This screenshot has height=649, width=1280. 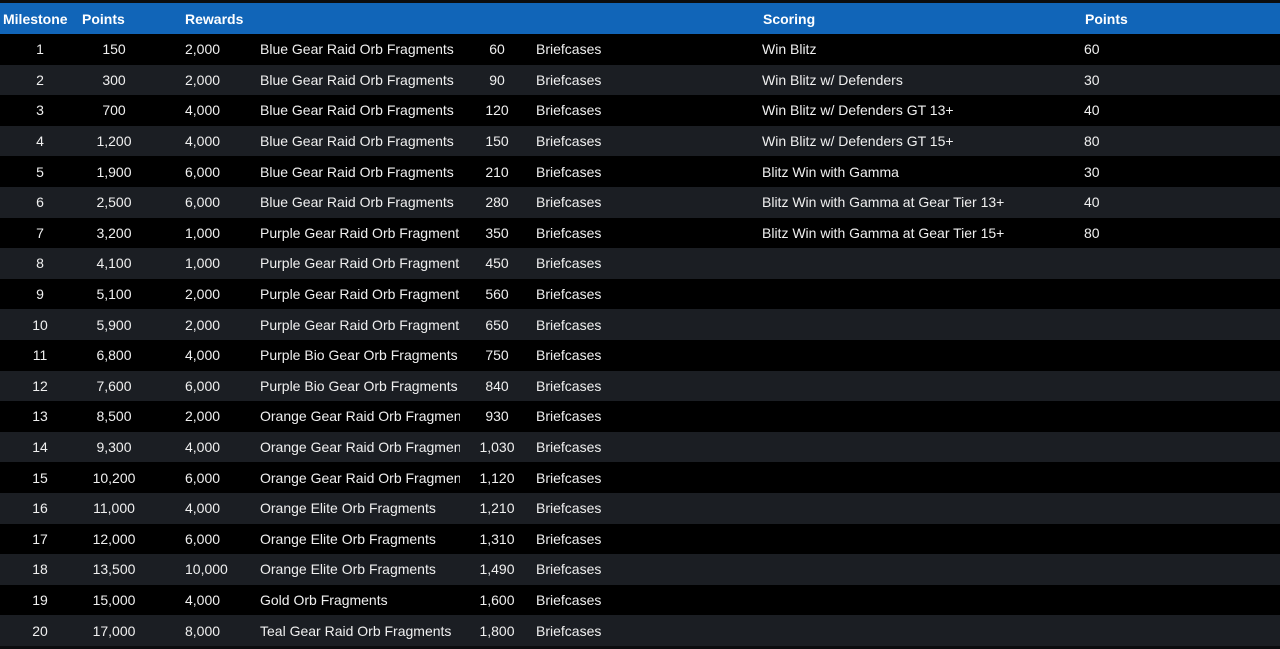 I want to click on briefcase-quantity-cell: 560, so click(x=497, y=294).